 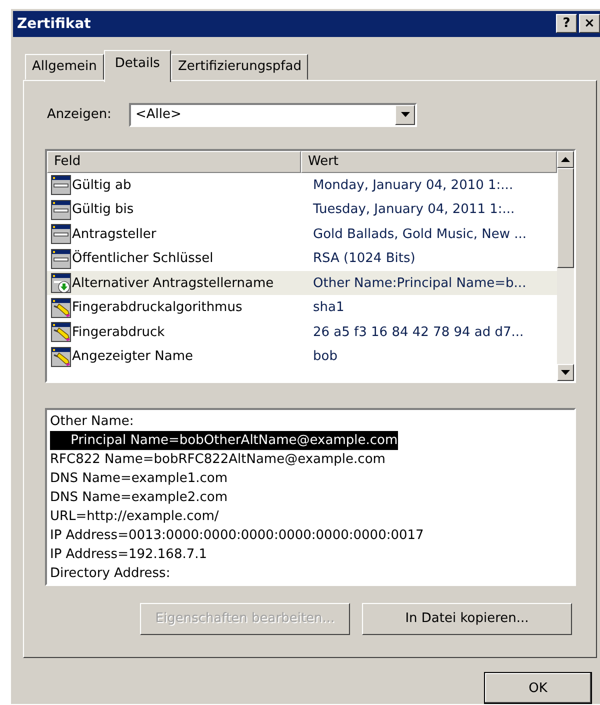 I want to click on tab: Allgemein, so click(x=64, y=67).